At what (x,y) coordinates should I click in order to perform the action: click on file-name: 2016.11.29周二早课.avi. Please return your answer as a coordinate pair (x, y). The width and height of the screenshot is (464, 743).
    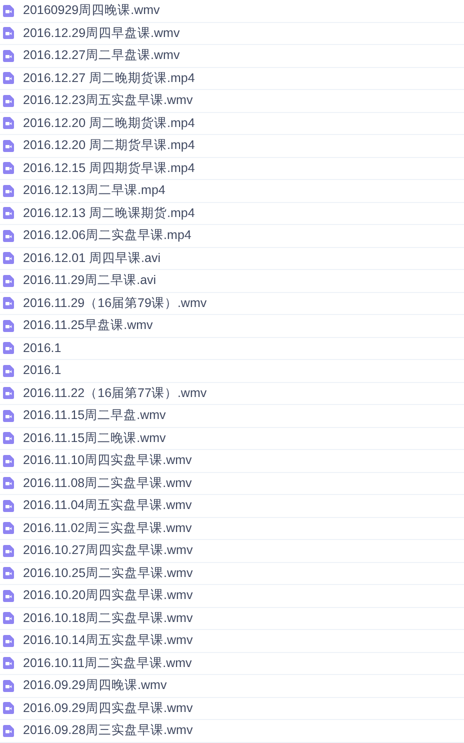
    Looking at the image, I should click on (89, 280).